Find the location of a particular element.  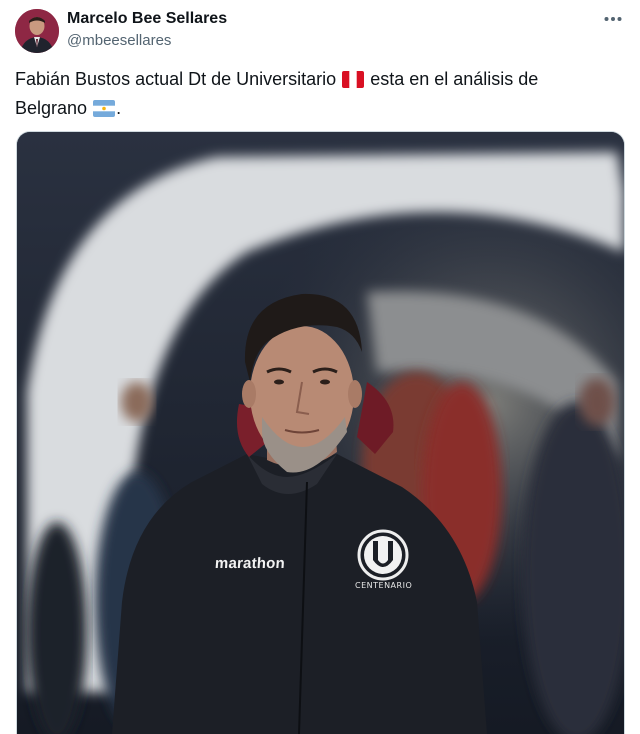

avatar-portrait-icon is located at coordinates (37, 31).